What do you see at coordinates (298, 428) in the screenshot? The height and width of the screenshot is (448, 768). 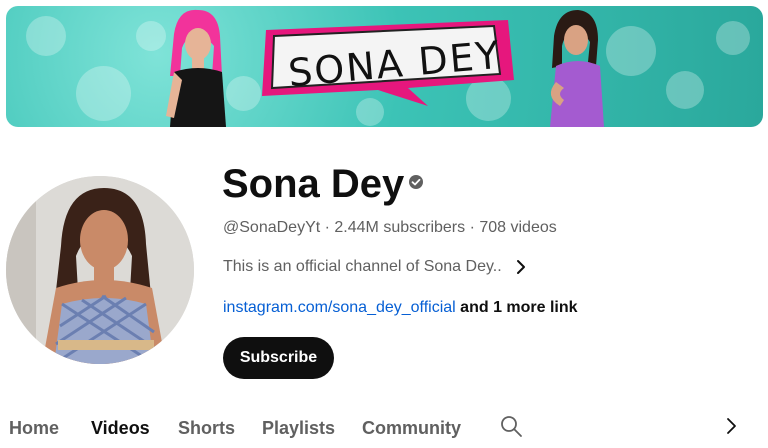 I see `tab-playlists: Playlists` at bounding box center [298, 428].